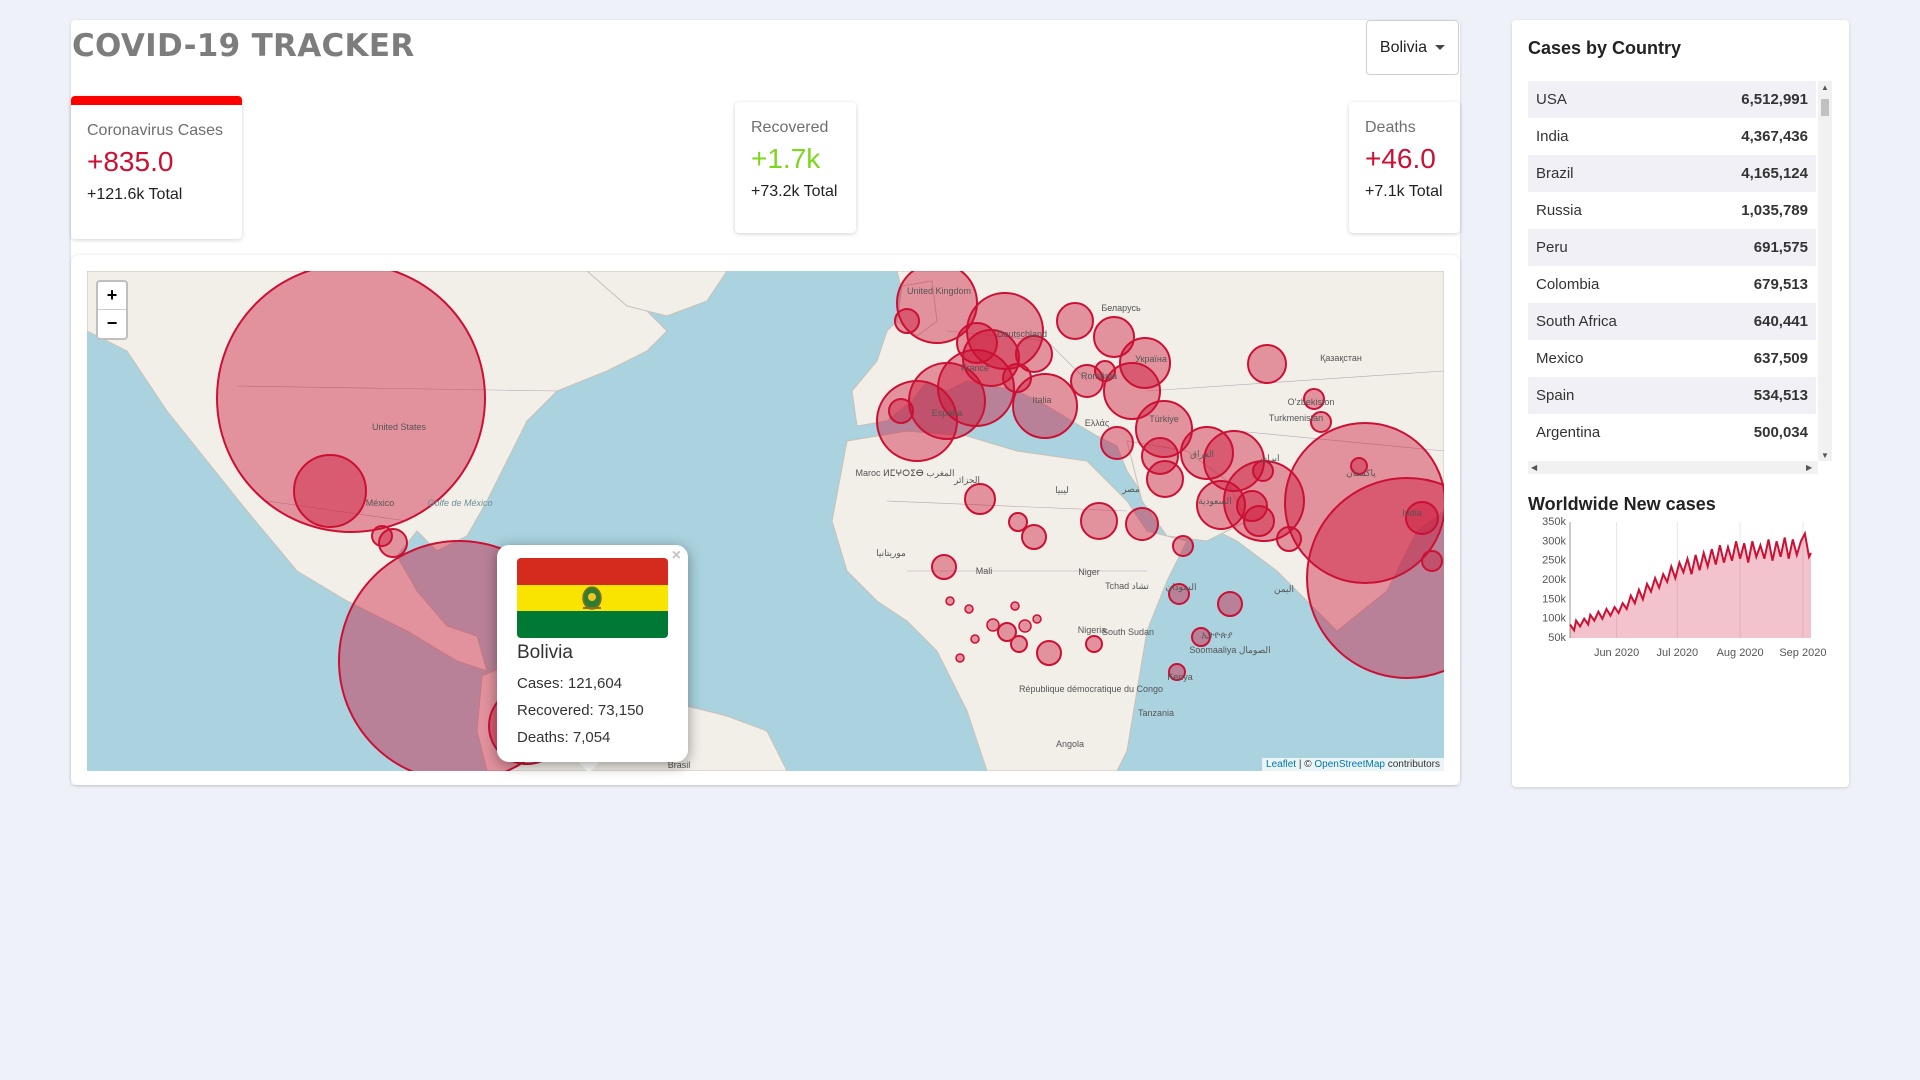  Describe the element at coordinates (155, 130) in the screenshot. I see `cases-label: Coronavirus Cases` at that location.